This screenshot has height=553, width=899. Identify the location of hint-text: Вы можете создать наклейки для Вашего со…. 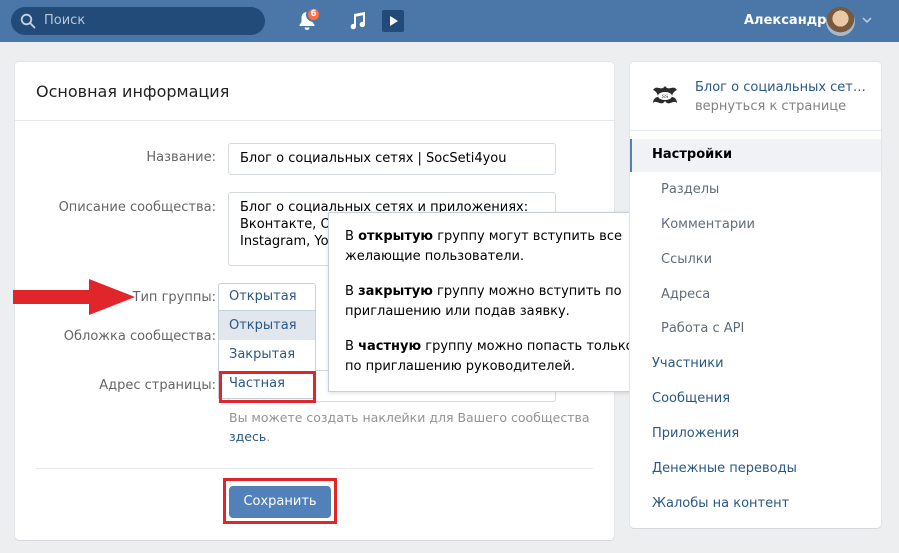
(409, 417).